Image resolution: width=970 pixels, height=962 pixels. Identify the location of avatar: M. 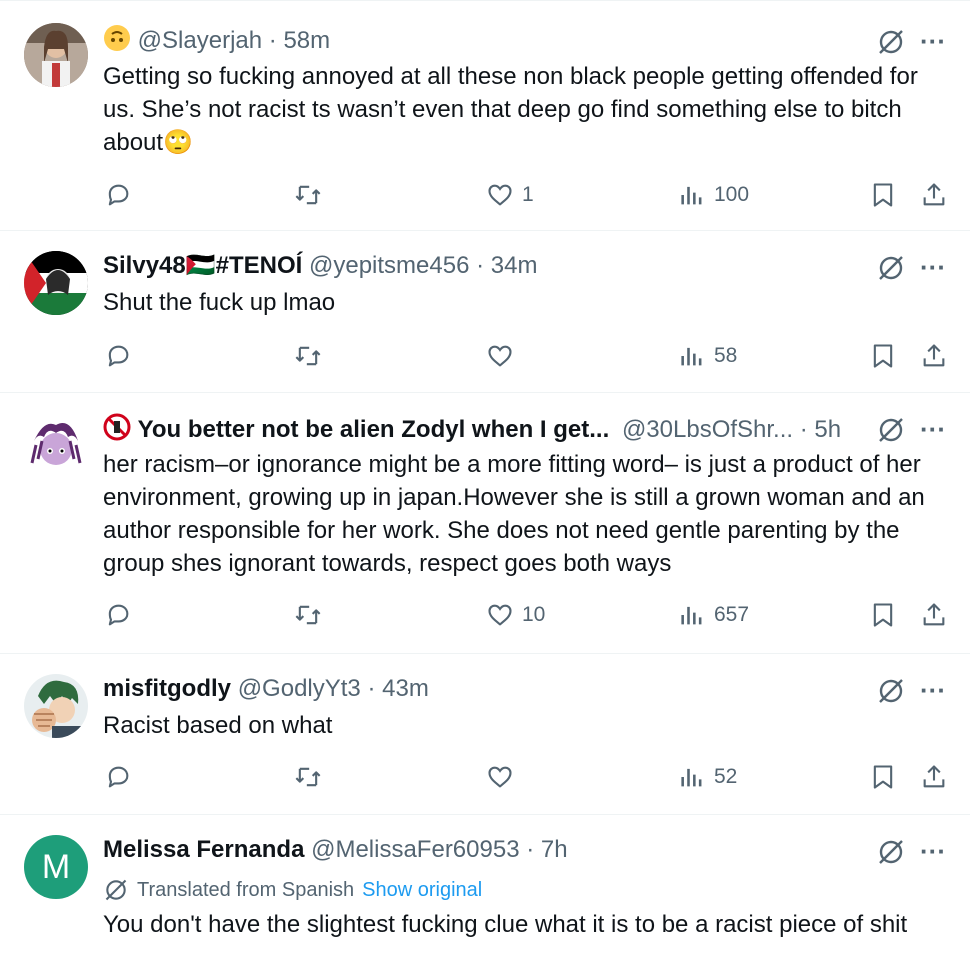
(56, 867).